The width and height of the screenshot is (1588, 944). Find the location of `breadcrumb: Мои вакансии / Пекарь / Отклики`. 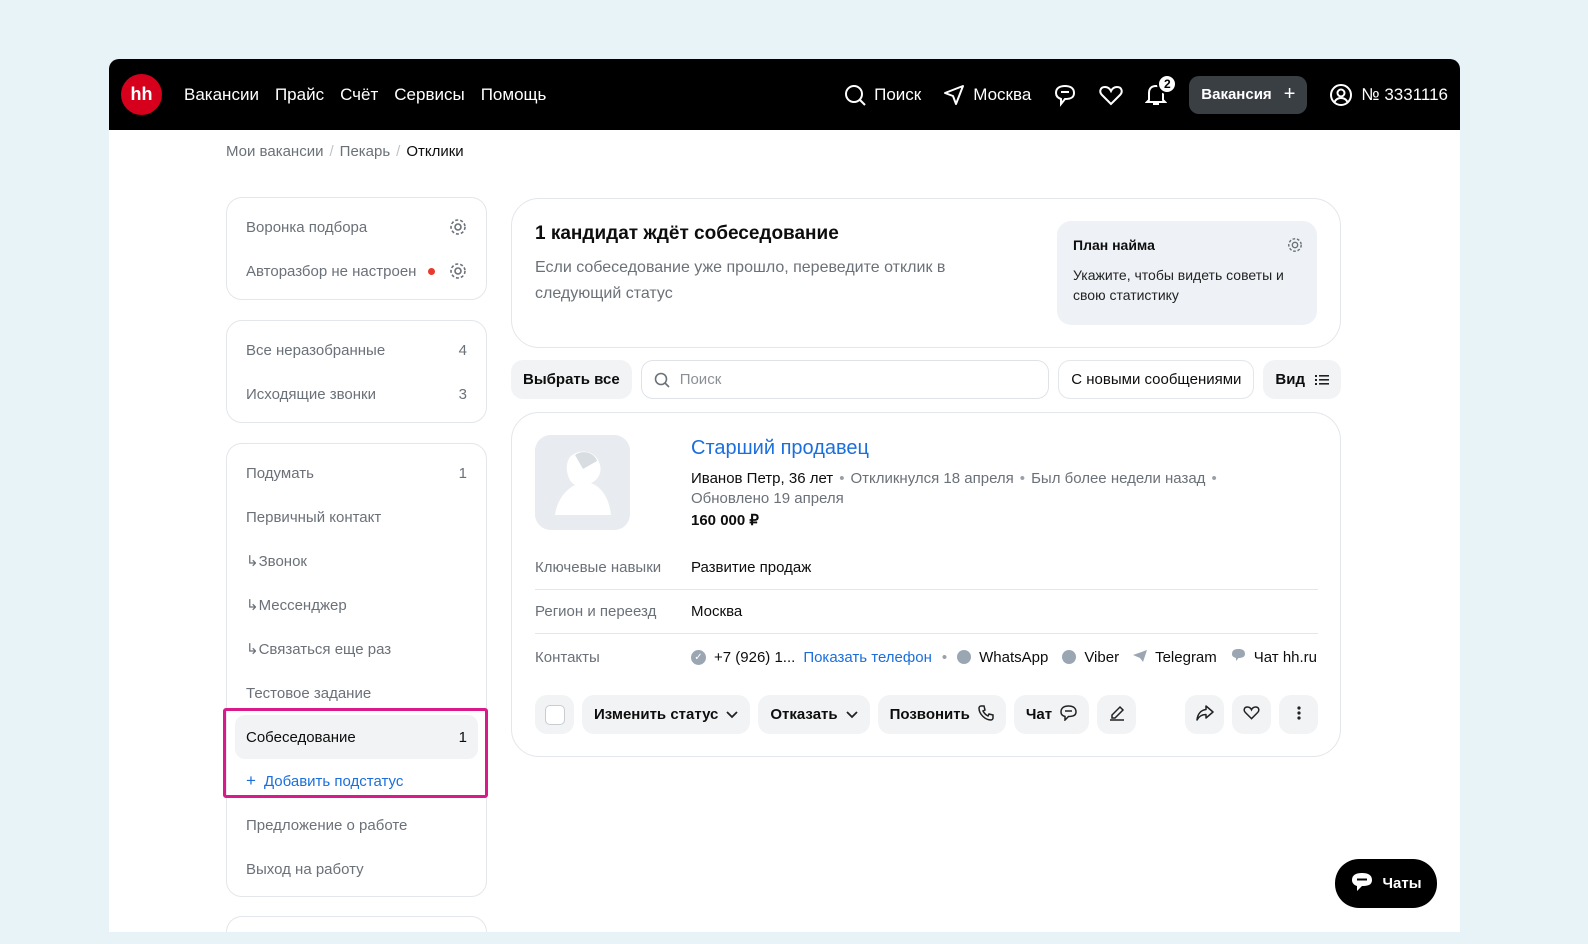

breadcrumb: Мои вакансии / Пекарь / Отклики is located at coordinates (345, 151).